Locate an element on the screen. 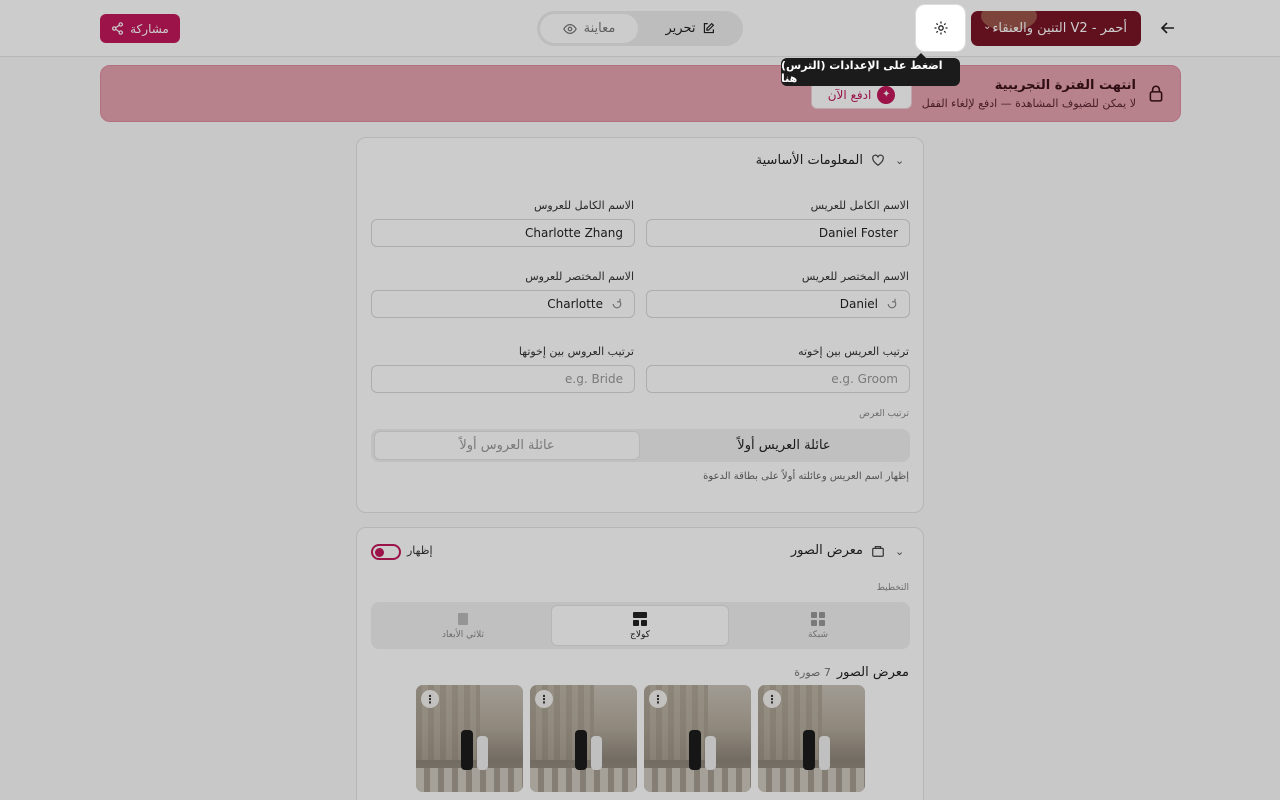  layout-option-3d: ثلاثي الأبعاد is located at coordinates (463, 625).